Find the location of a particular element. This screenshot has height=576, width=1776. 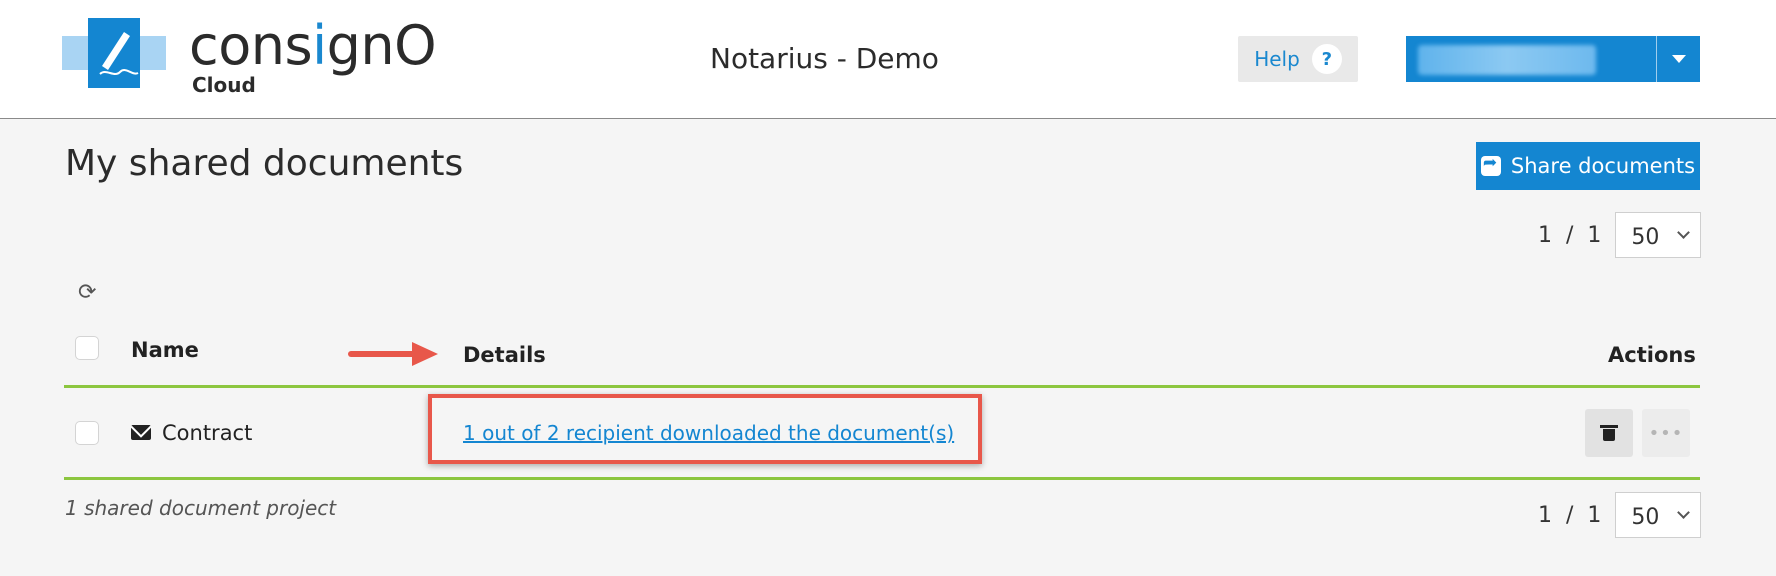

table-footer-rule is located at coordinates (882, 478).